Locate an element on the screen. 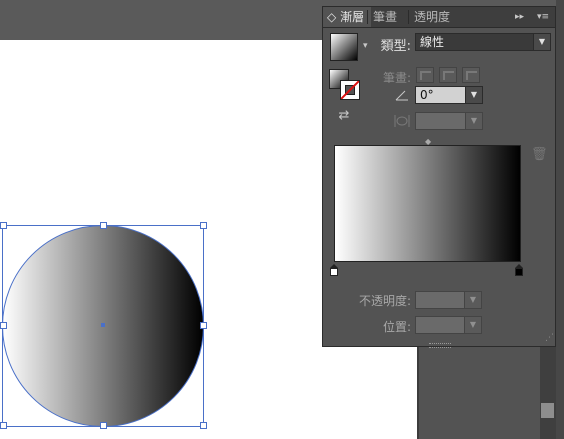  tab-collapse-icon: ◇ is located at coordinates (332, 17).